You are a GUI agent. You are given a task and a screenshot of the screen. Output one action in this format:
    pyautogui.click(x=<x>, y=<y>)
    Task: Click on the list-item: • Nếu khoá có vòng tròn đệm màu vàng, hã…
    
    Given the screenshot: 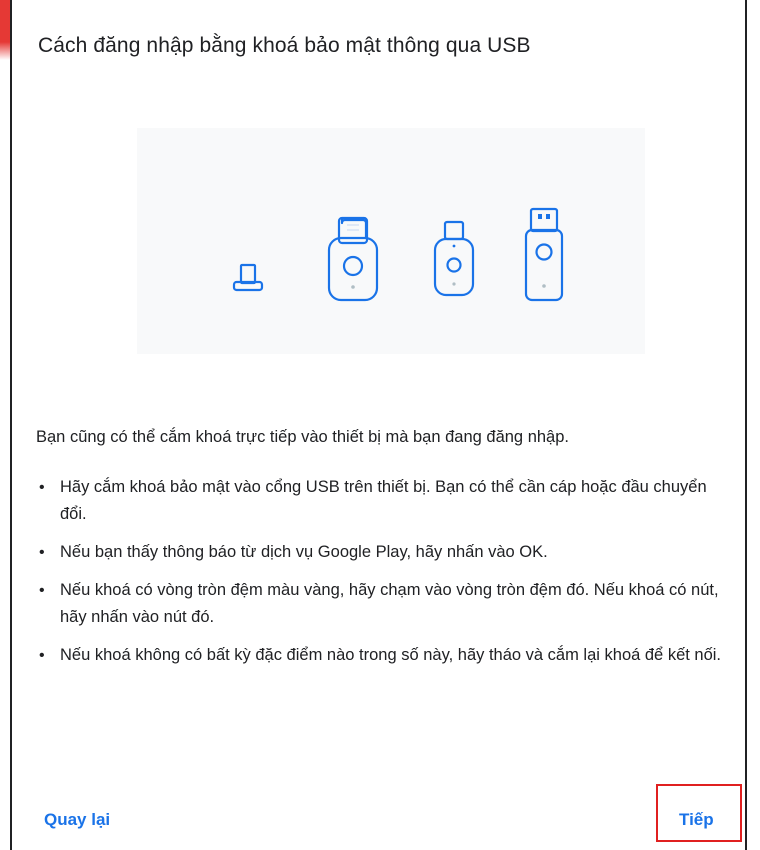 What is the action you would take?
    pyautogui.click(x=386, y=604)
    